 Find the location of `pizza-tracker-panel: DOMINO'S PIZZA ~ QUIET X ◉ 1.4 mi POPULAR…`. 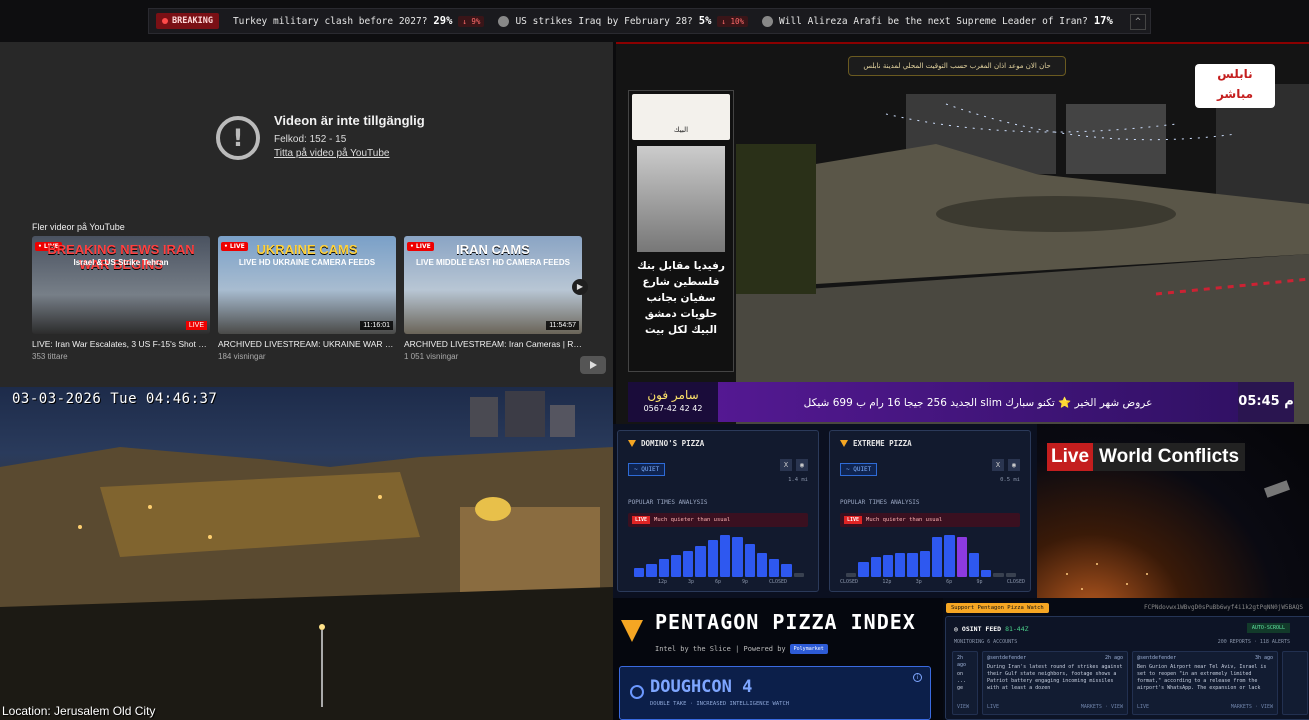

pizza-tracker-panel: DOMINO'S PIZZA ~ QUIET X ◉ 1.4 mi POPULAR… is located at coordinates (825, 511).